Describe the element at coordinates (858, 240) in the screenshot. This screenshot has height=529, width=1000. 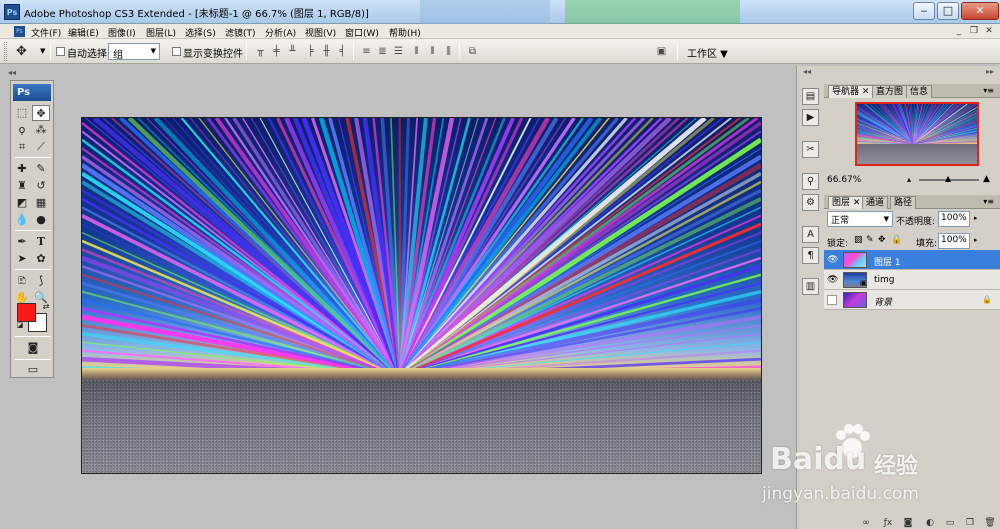
I see `lock-transparent-icon: ▨` at that location.